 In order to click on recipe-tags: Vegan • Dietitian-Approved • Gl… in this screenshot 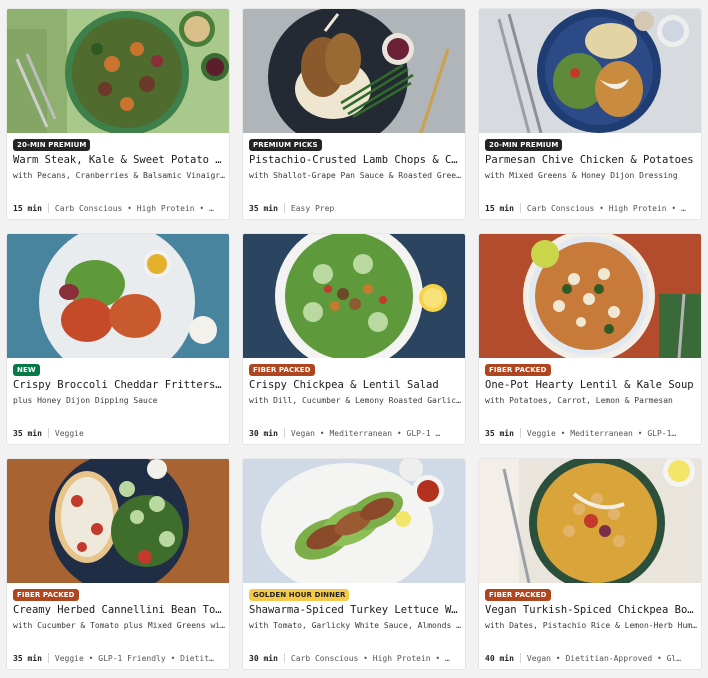, I will do `click(604, 658)`.